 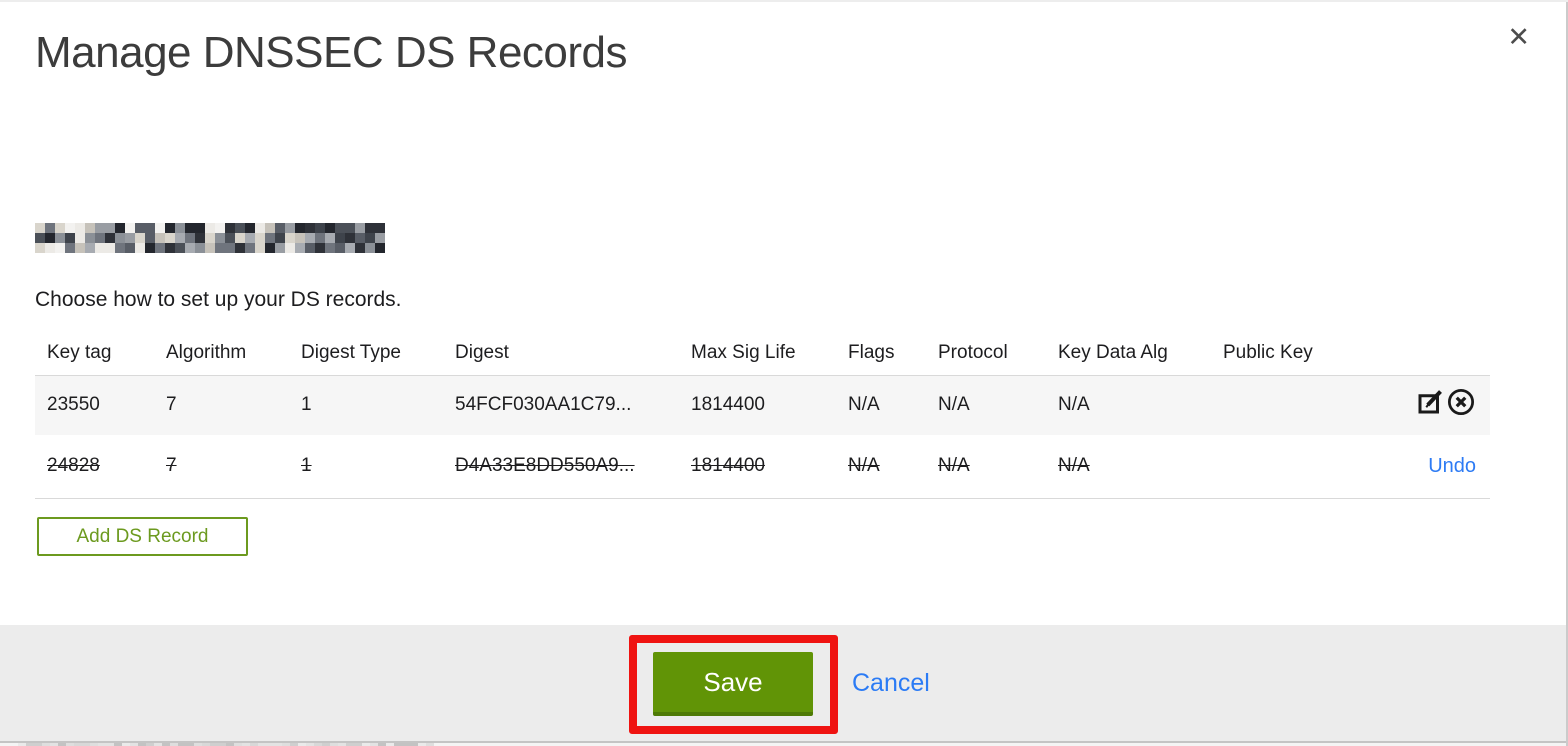 I want to click on undo-link: Undo, so click(x=1452, y=466).